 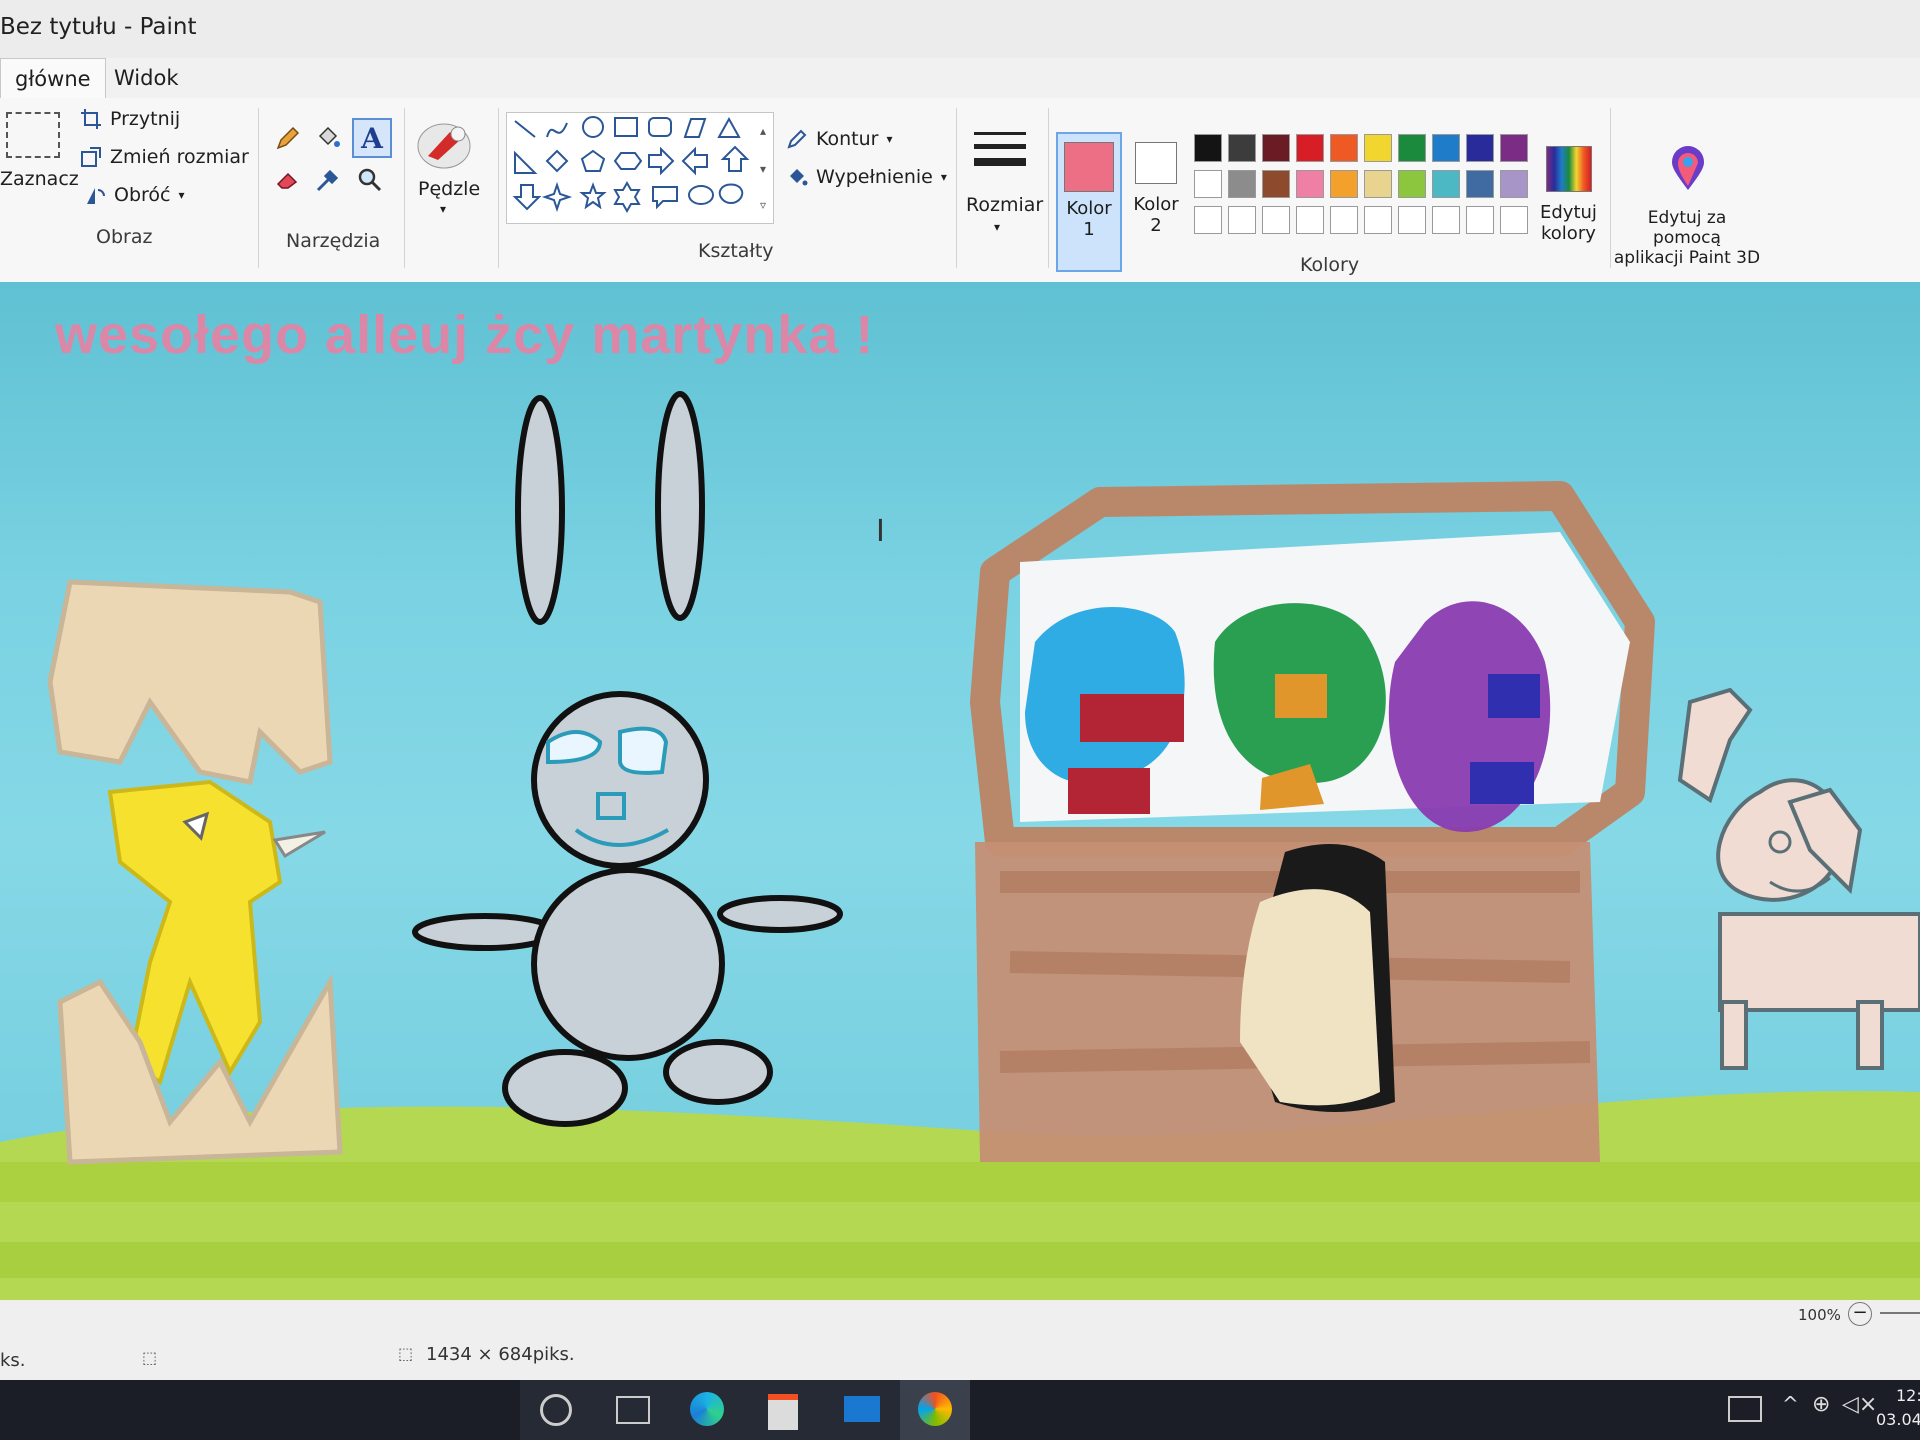 What do you see at coordinates (328, 138) in the screenshot?
I see `fill-bucket-icon` at bounding box center [328, 138].